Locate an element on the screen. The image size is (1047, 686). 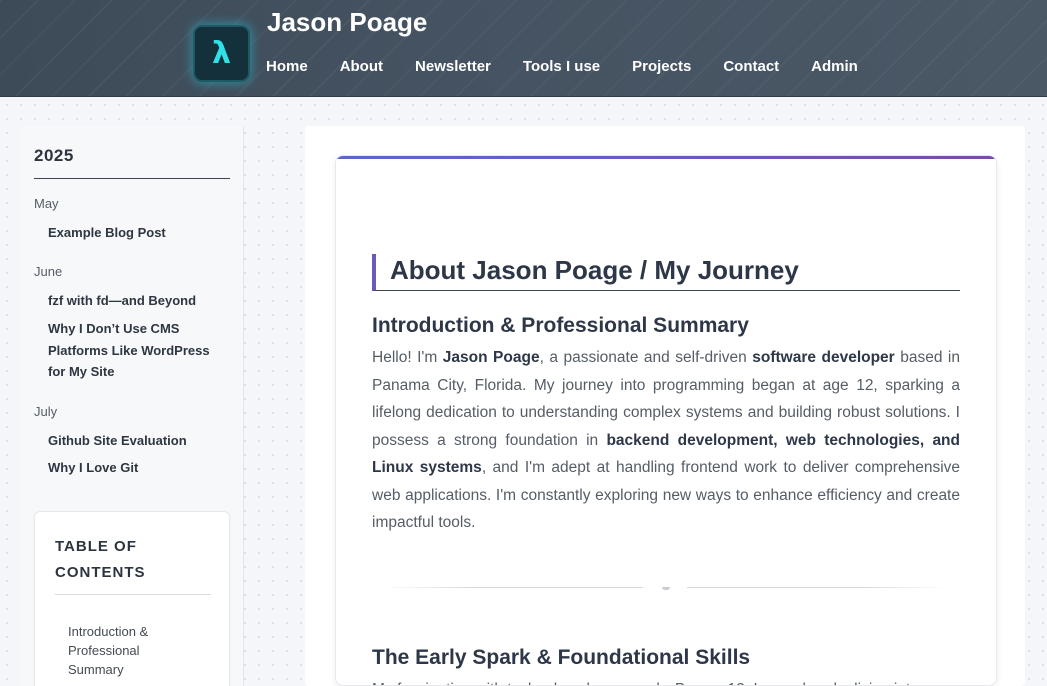
post-link: Example Blog Post is located at coordinates (136, 233).